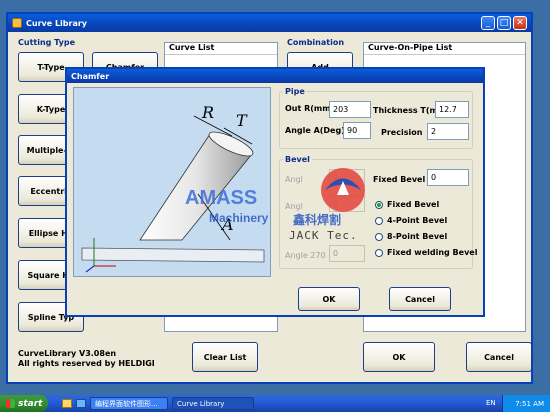 The image size is (550, 412). Describe the element at coordinates (269, 23) in the screenshot. I see `main-title-bar: Curve Library` at that location.